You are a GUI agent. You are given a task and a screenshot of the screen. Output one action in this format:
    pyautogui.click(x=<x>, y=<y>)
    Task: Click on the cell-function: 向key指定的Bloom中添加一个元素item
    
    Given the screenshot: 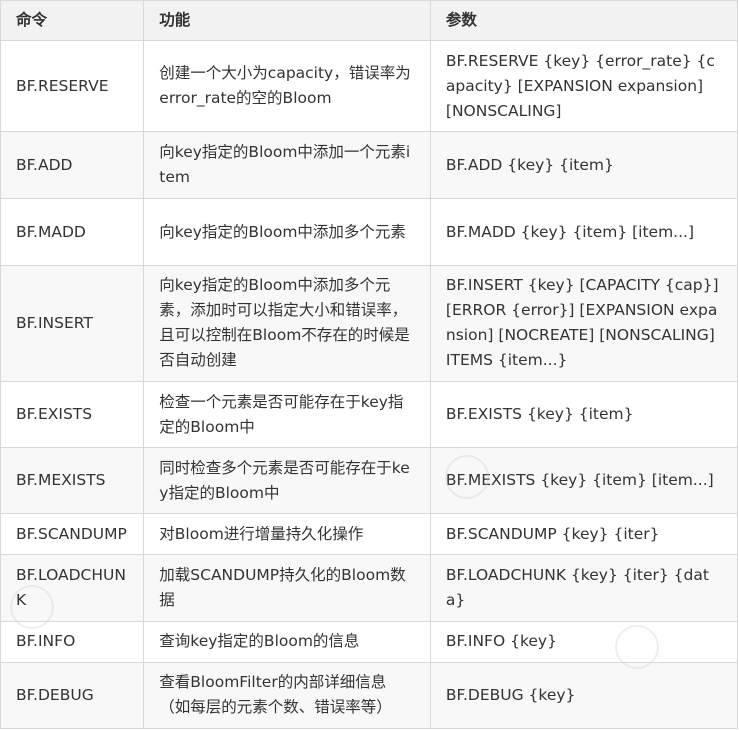 What is the action you would take?
    pyautogui.click(x=287, y=165)
    